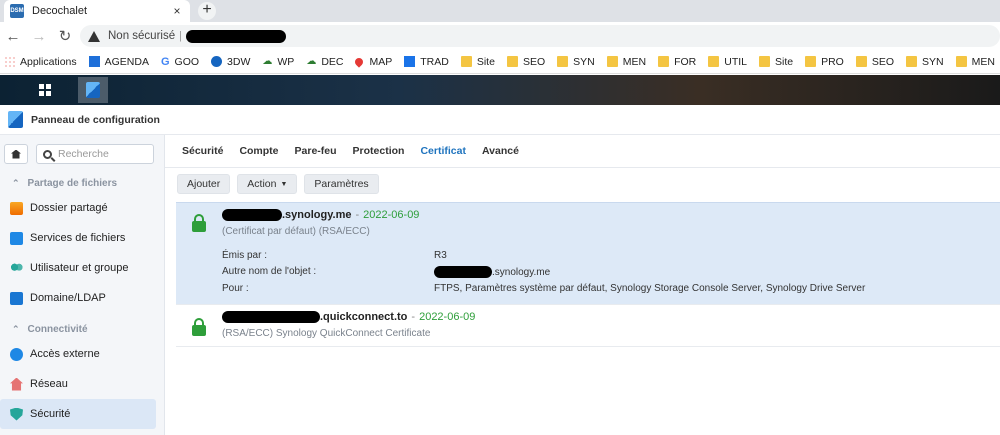 The image size is (1000, 435). I want to click on sidebar-item-label: Domaine/LDAP, so click(68, 298).